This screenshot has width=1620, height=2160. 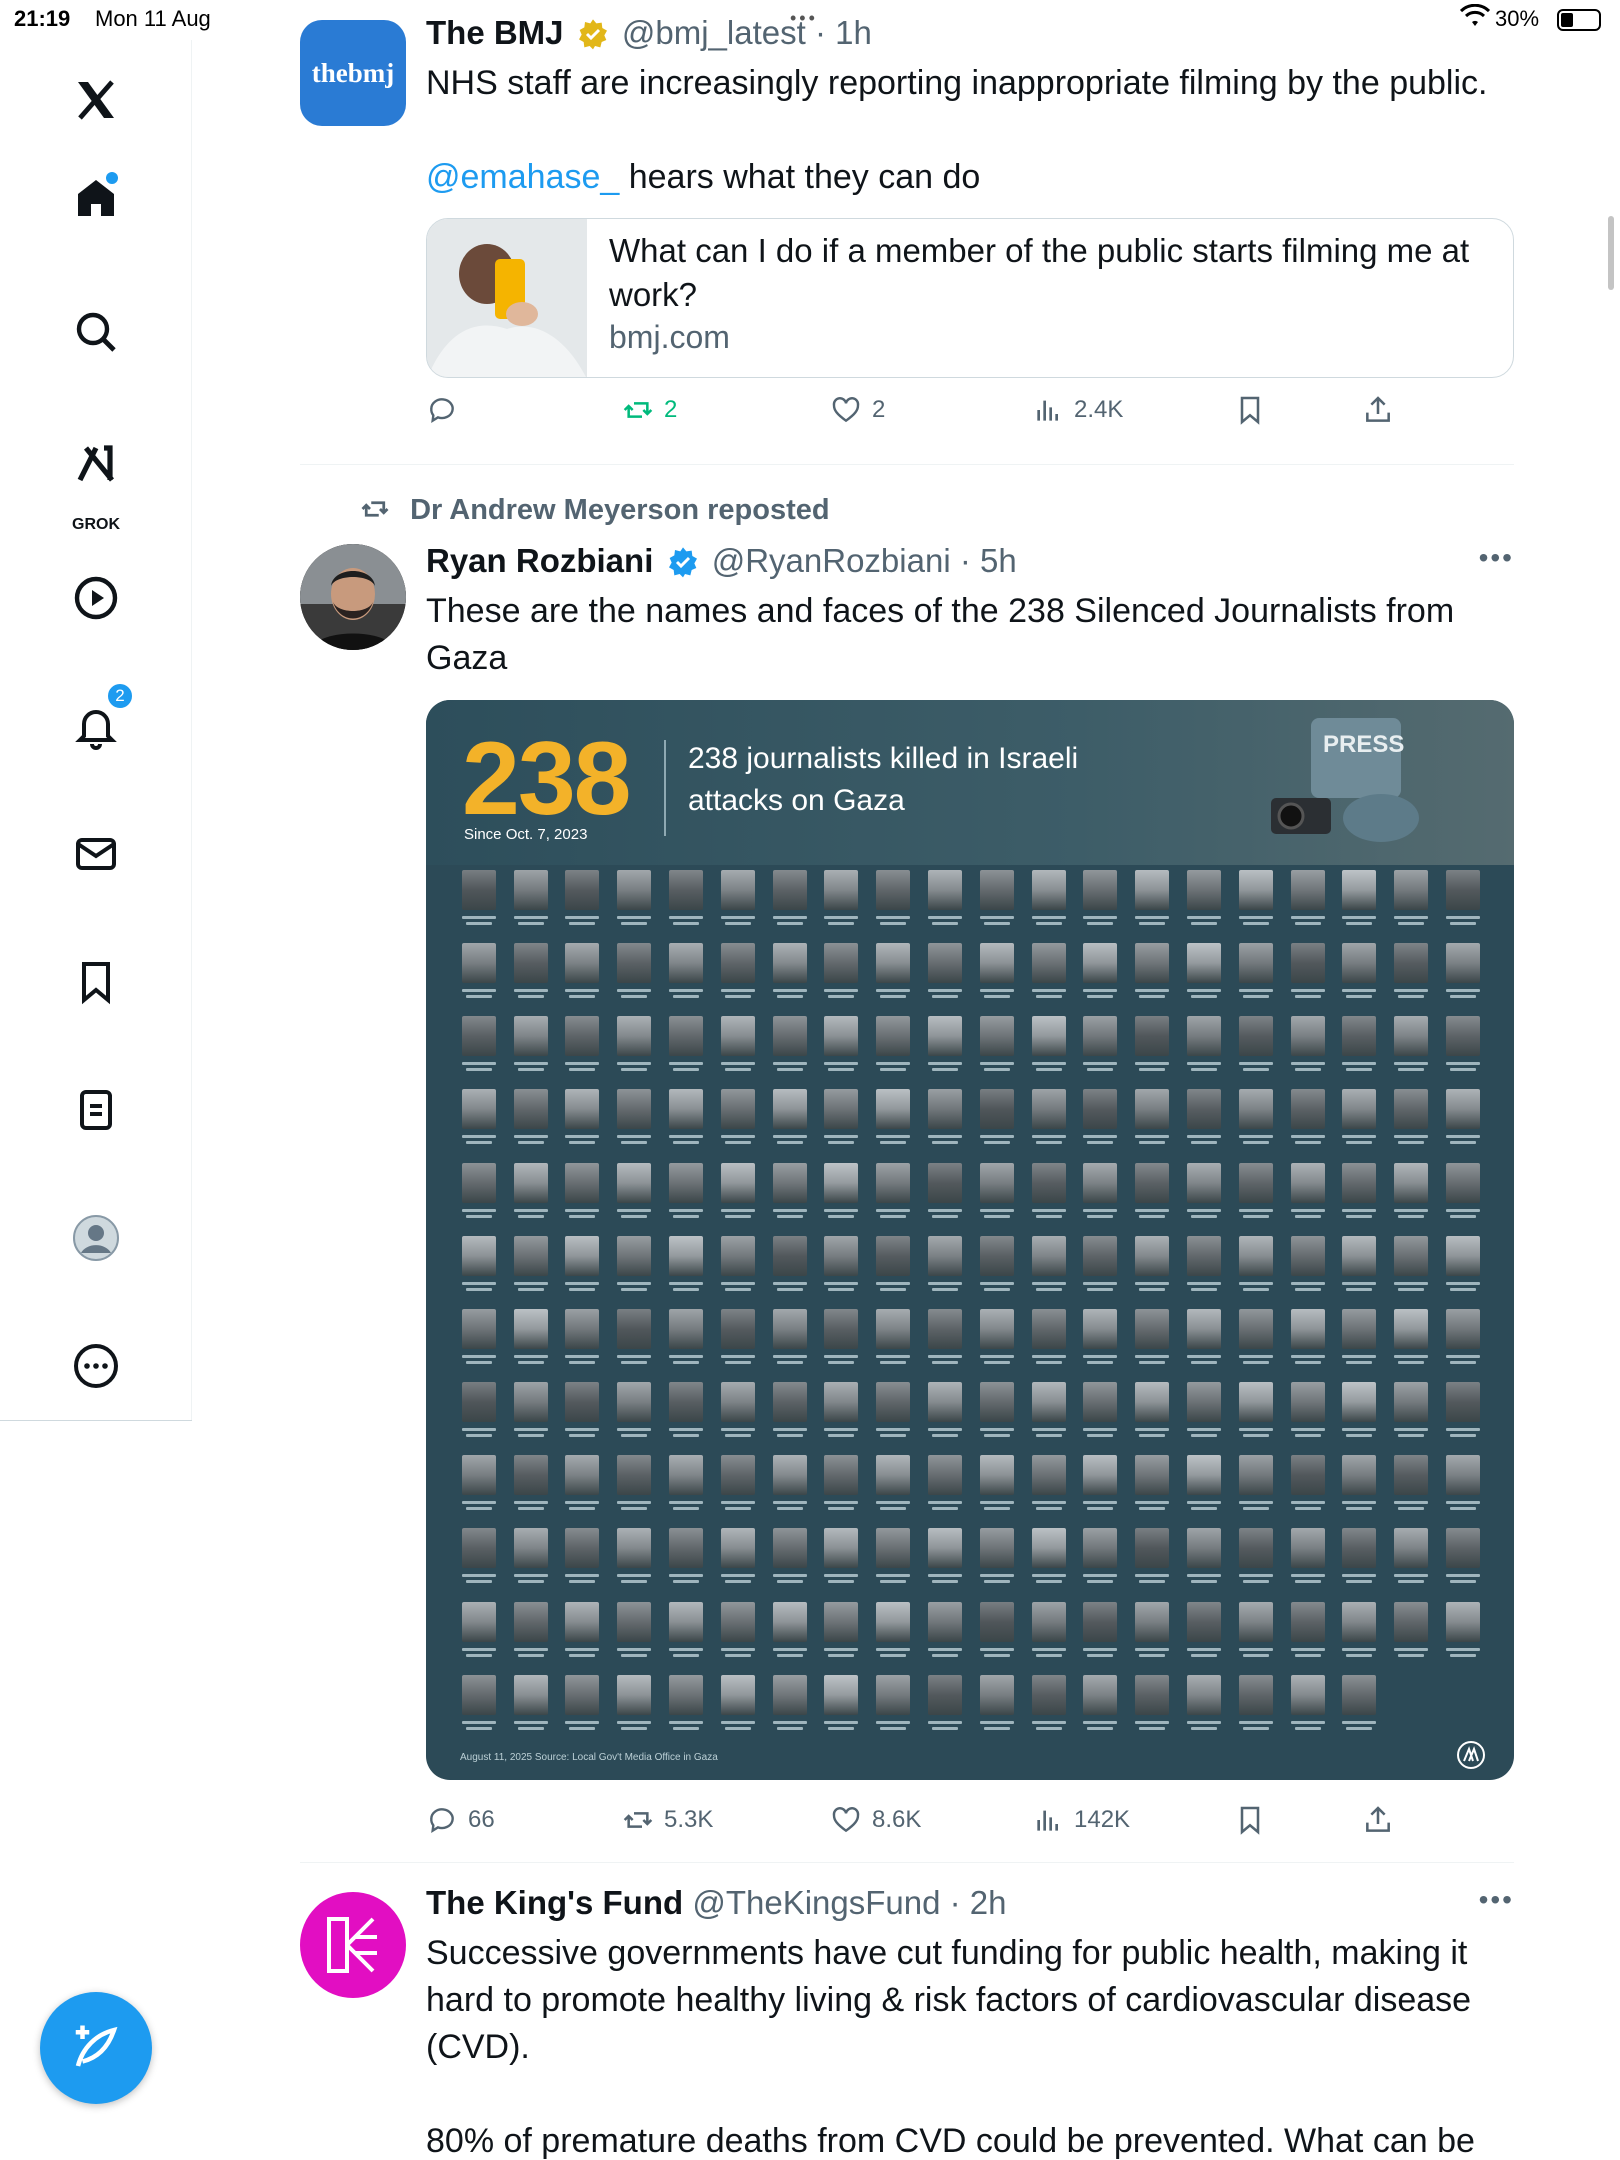 I want to click on x-logo-icon, so click(x=96, y=100).